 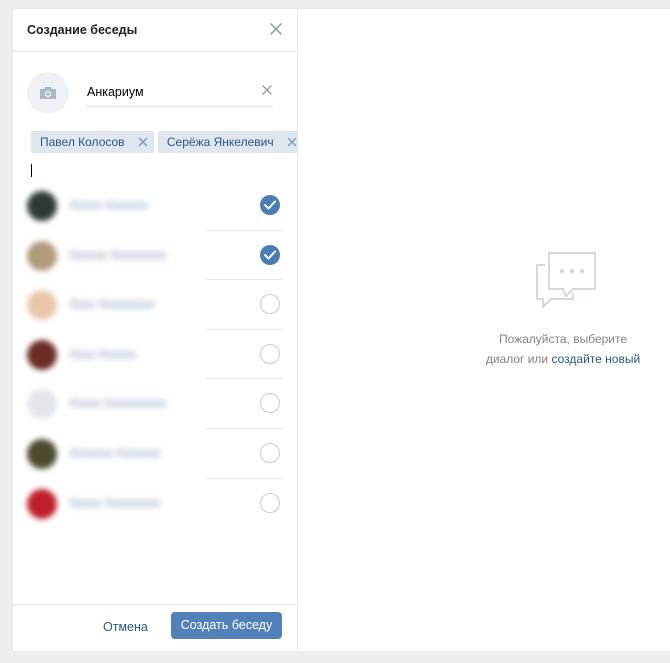 I want to click on camera-icon, so click(x=48, y=93).